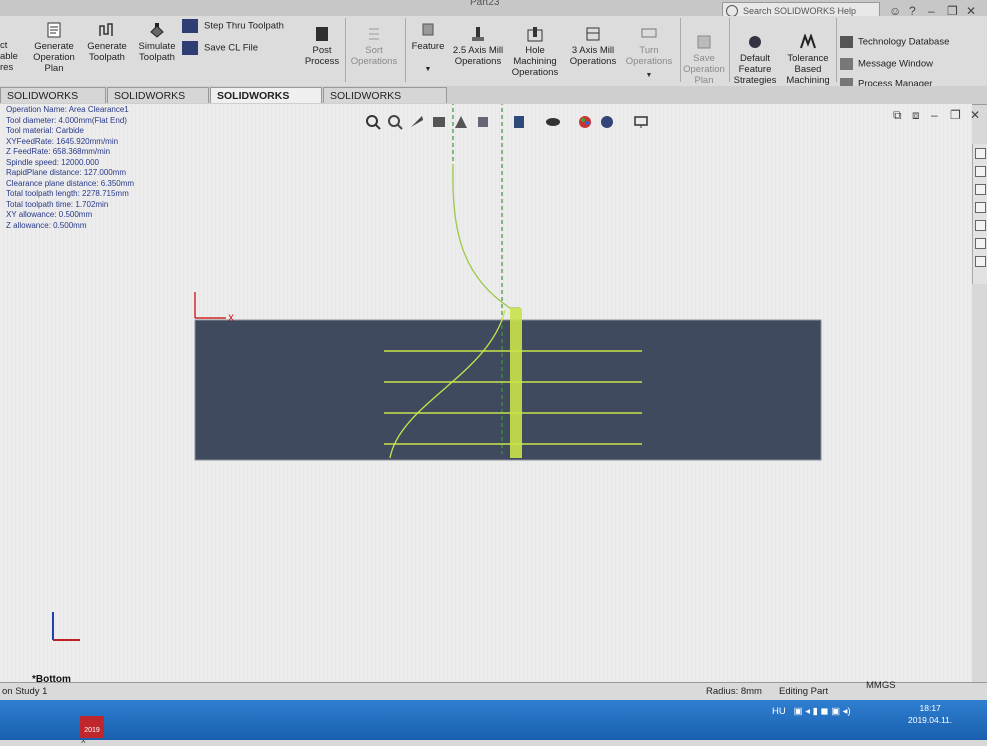  What do you see at coordinates (535, 61) in the screenshot?
I see `hole-label: Hole Machining Operations` at bounding box center [535, 61].